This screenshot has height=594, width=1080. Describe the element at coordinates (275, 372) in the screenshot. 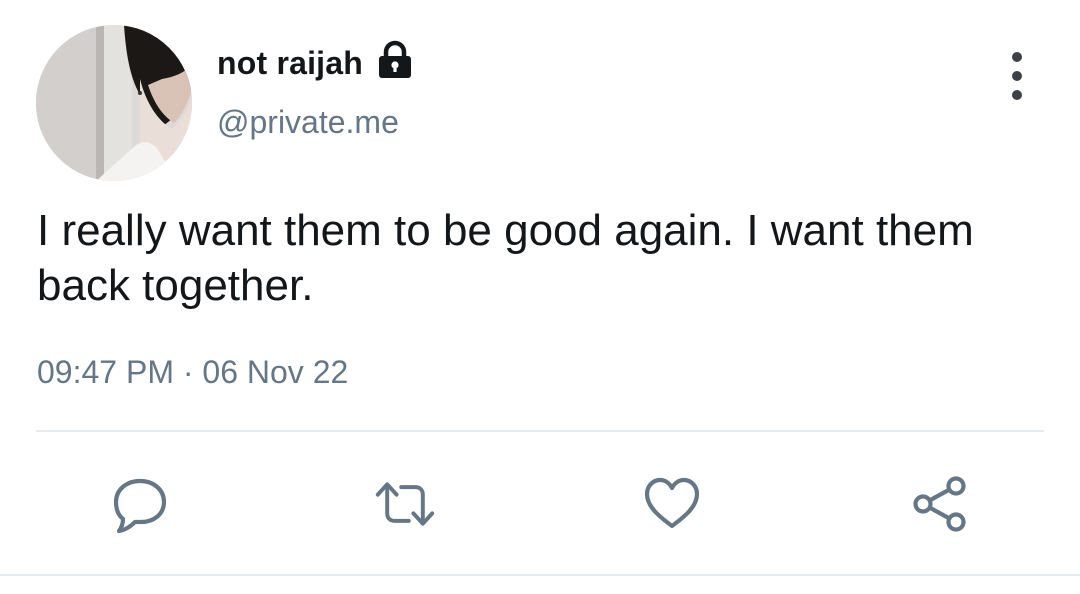

I see `tweet-date: 06 Nov 22` at that location.